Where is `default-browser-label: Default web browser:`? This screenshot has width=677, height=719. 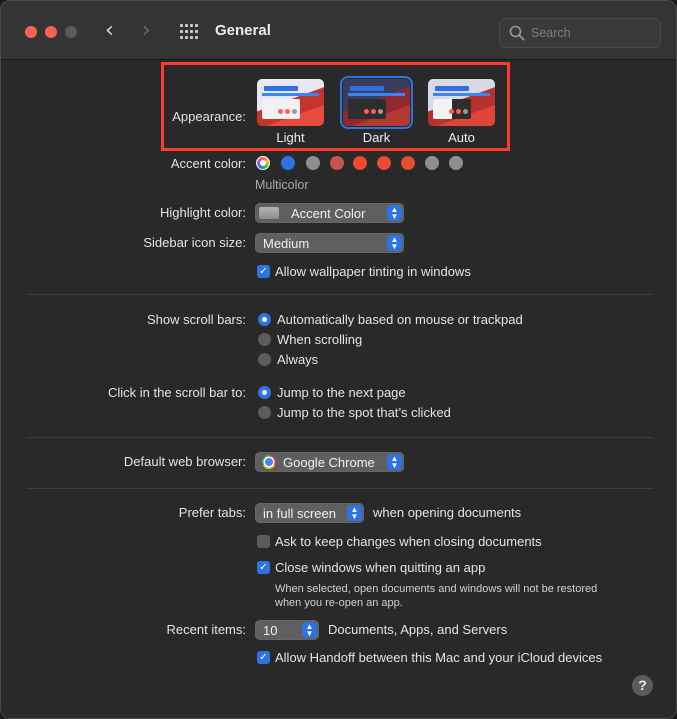 default-browser-label: Default web browser: is located at coordinates (184, 461).